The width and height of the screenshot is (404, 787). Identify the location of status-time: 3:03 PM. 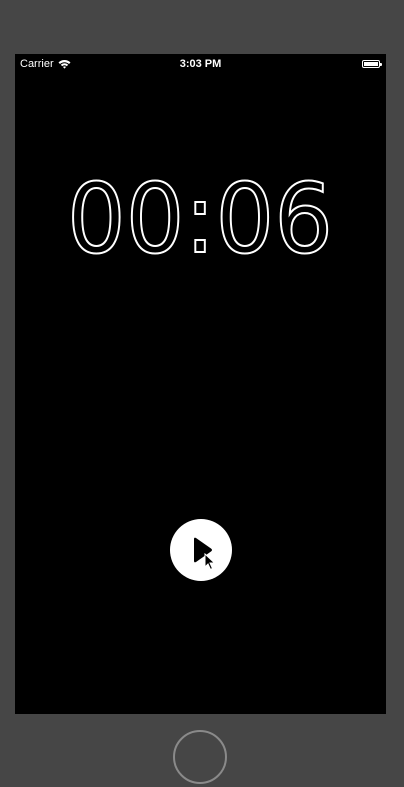
(200, 64).